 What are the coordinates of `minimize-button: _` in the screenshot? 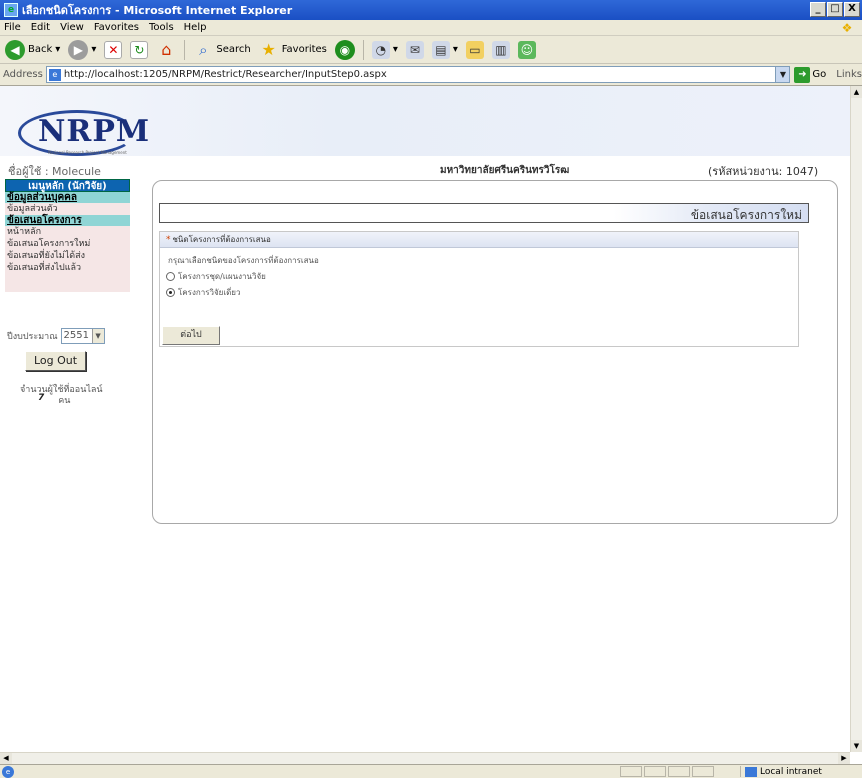 It's located at (818, 9).